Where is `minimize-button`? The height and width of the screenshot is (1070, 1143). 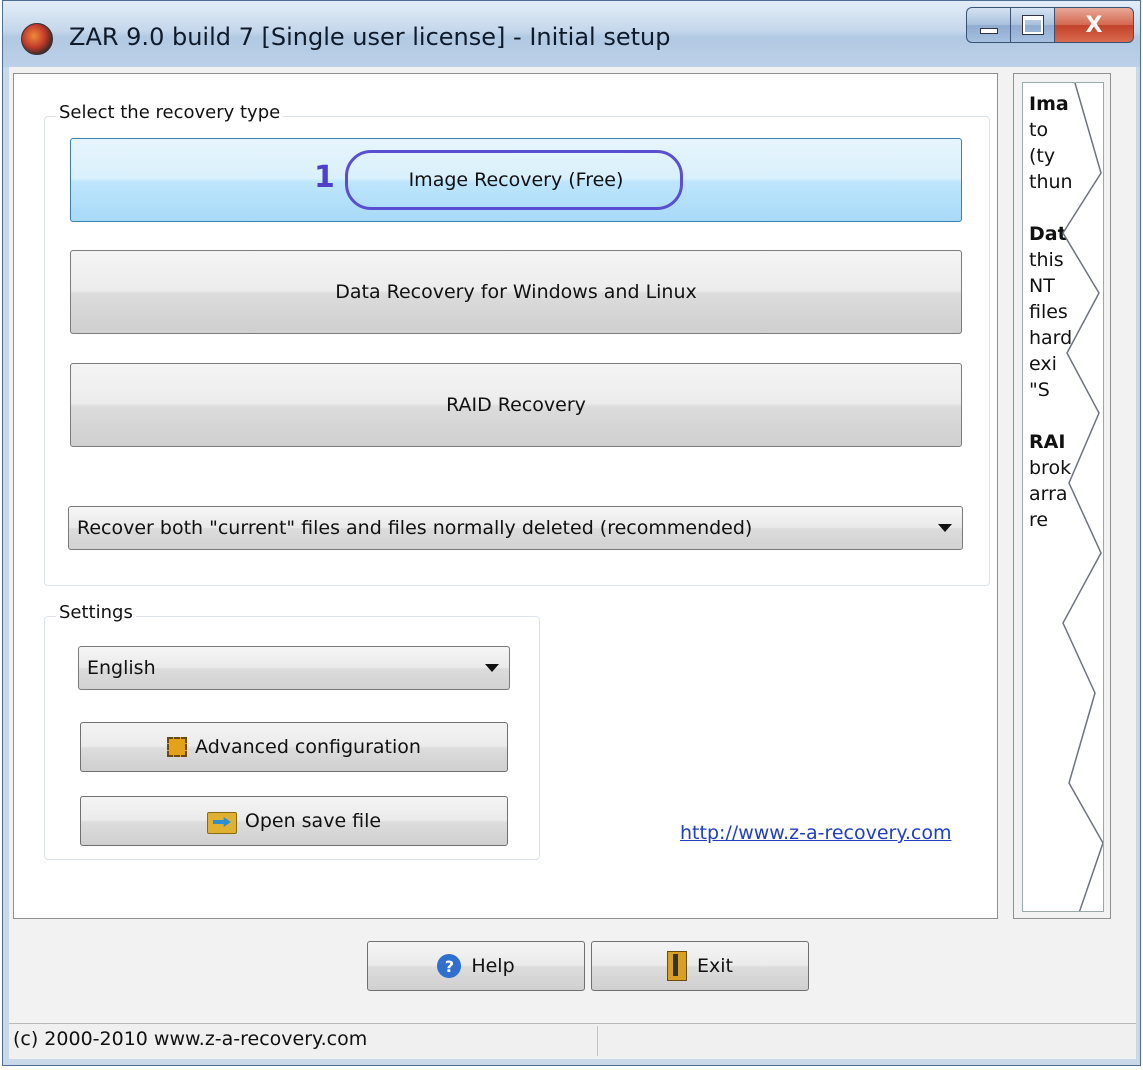 minimize-button is located at coordinates (988, 25).